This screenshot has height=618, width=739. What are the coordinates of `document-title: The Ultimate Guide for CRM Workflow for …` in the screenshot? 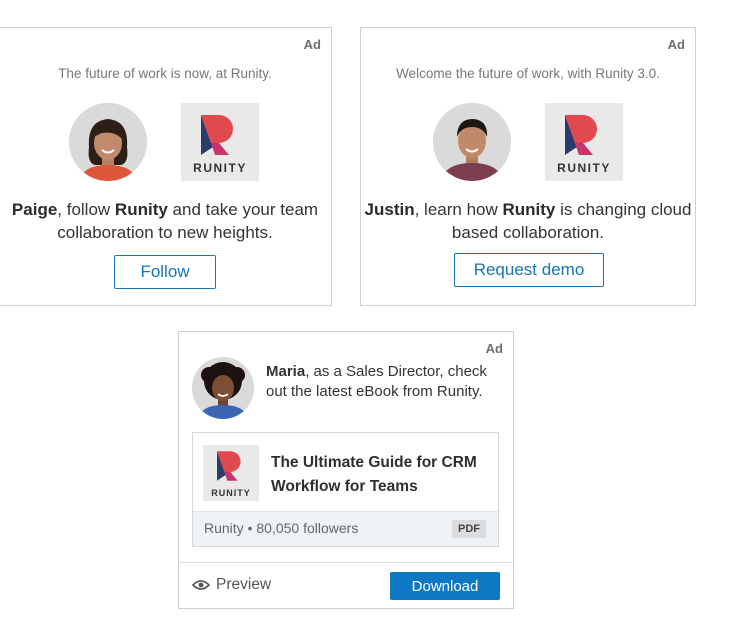 It's located at (381, 475).